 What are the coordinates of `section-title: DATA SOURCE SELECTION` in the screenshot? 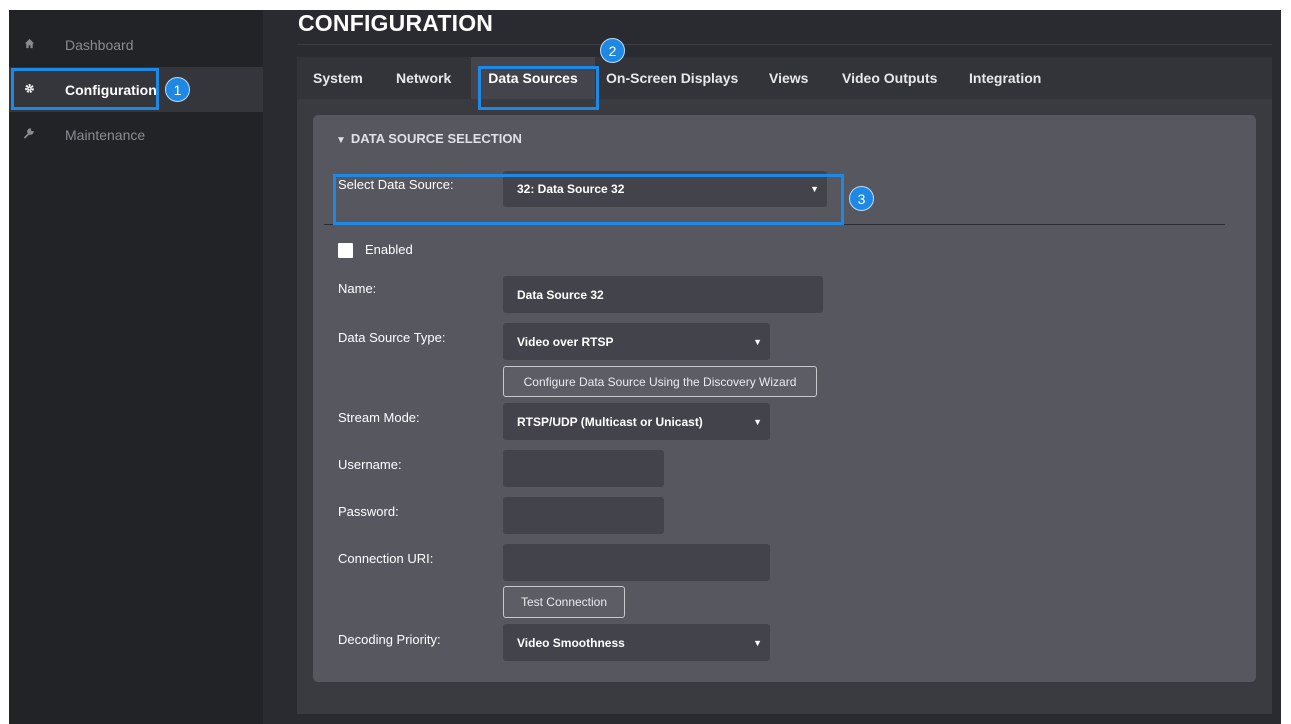 It's located at (436, 138).